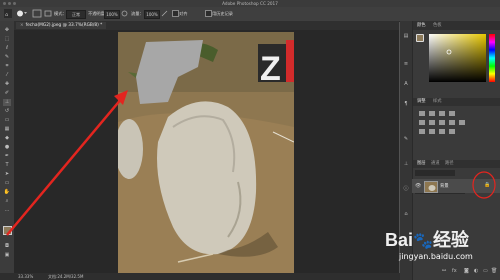 The image size is (500, 280). I want to click on layer-name: 背景, so click(444, 186).